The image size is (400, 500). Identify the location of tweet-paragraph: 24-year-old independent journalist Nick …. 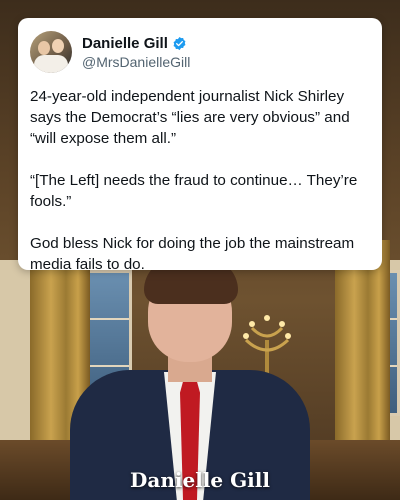
(190, 117).